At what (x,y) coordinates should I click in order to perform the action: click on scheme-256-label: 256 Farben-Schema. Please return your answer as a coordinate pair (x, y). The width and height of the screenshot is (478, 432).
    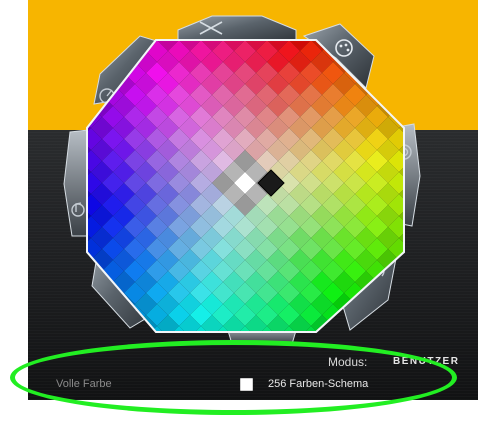
    Looking at the image, I should click on (318, 384).